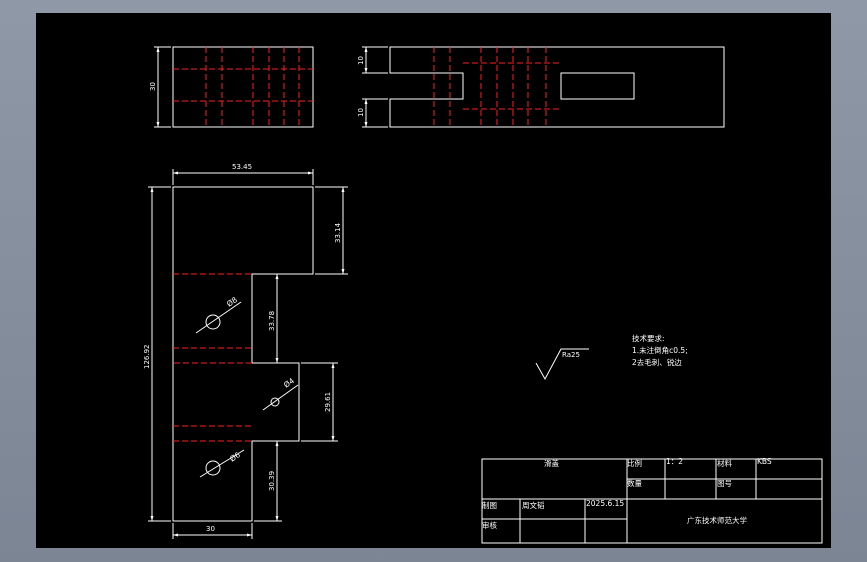  Describe the element at coordinates (562, 364) in the screenshot. I see `roughness-symbol: Ra25` at that location.